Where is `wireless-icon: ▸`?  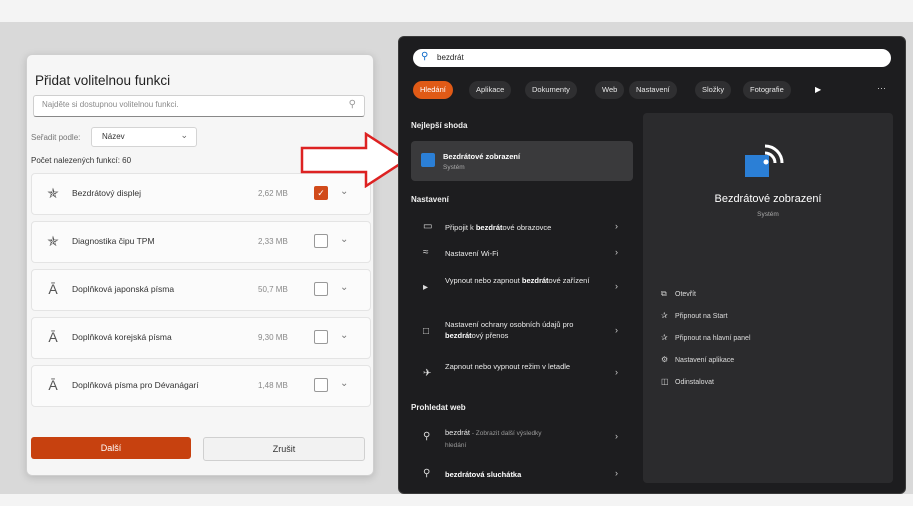
wireless-icon: ▸ is located at coordinates (426, 287).